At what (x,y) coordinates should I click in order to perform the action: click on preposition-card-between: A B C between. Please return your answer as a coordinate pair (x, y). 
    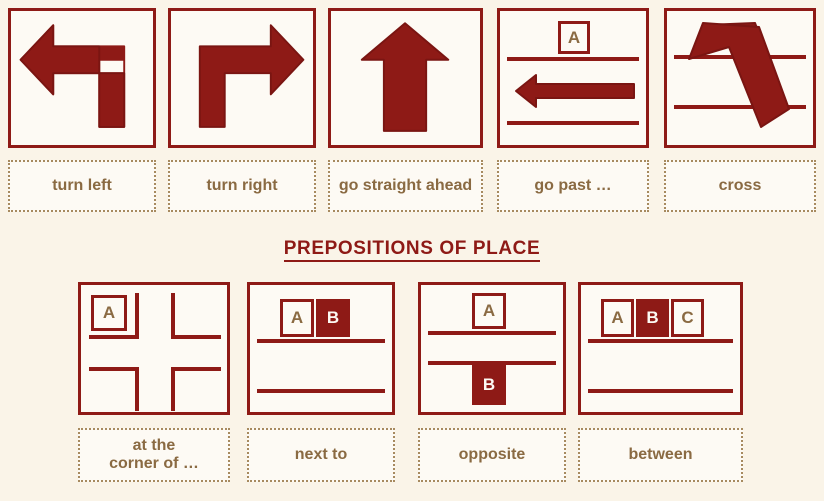
    Looking at the image, I should click on (660, 382).